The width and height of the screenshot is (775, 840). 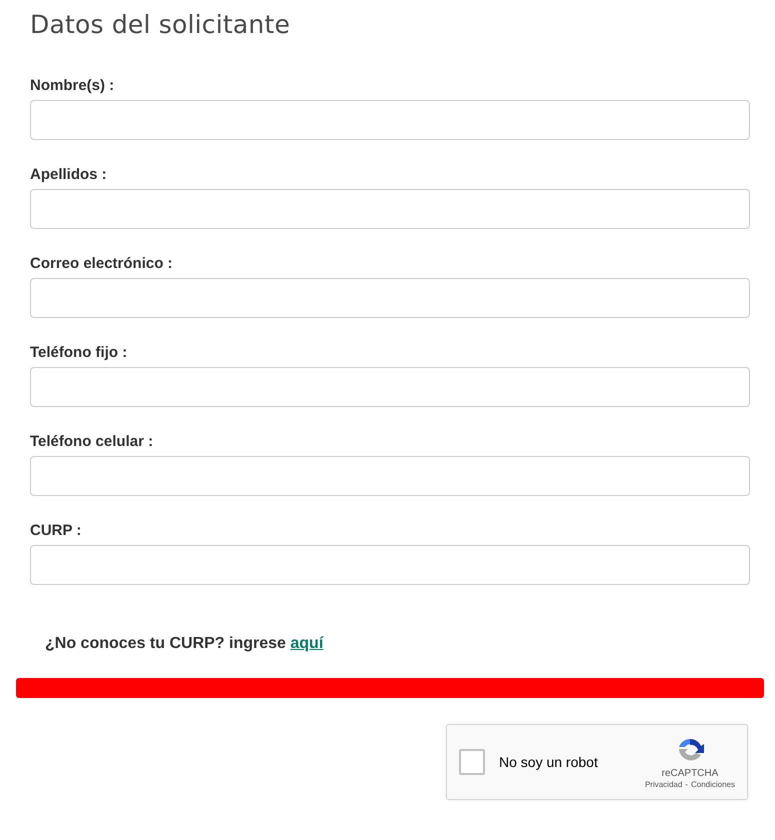 I want to click on section-title: Datos del solicitante, so click(x=161, y=24).